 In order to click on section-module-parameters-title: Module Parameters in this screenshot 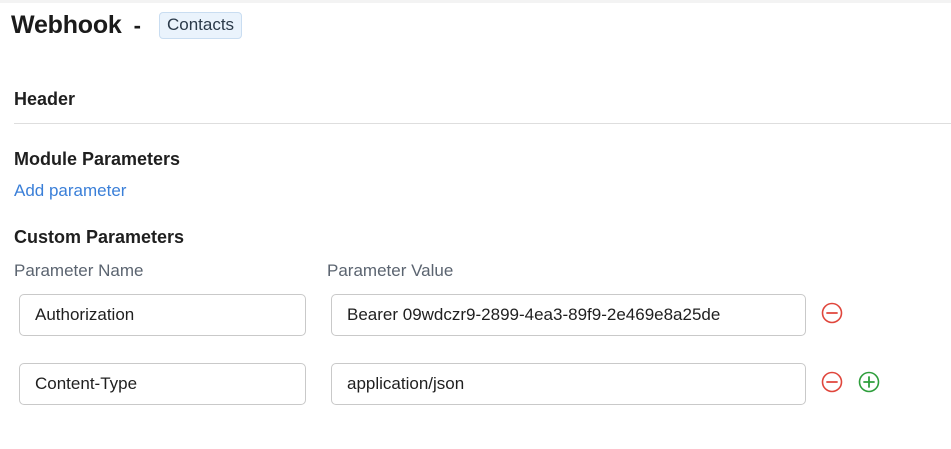, I will do `click(97, 159)`.